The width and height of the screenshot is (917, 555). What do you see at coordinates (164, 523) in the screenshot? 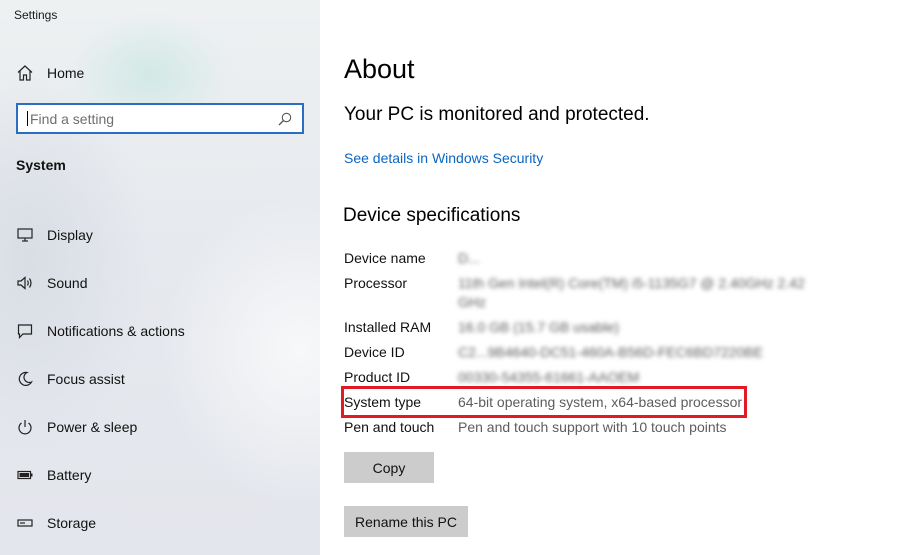
I see `sidebar-item-storage: Storage` at bounding box center [164, 523].